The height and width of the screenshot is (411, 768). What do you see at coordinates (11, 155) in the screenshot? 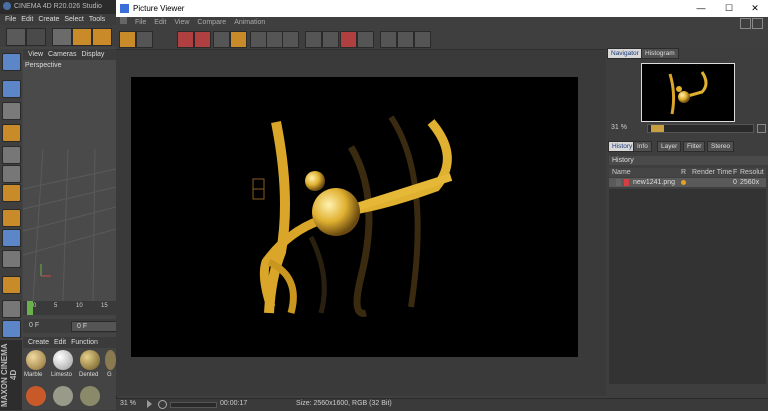
I see `points-mode-icon` at bounding box center [11, 155].